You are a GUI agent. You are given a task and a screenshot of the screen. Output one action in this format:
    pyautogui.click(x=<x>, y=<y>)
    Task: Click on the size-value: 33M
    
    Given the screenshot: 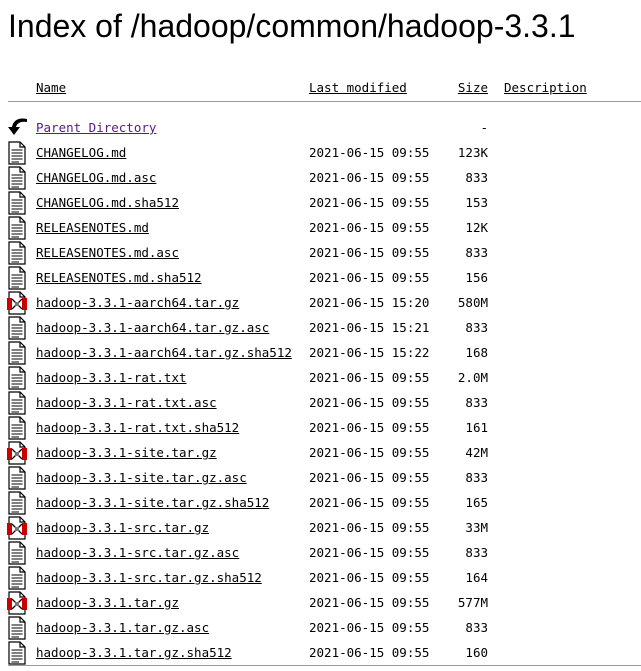 What is the action you would take?
    pyautogui.click(x=476, y=527)
    